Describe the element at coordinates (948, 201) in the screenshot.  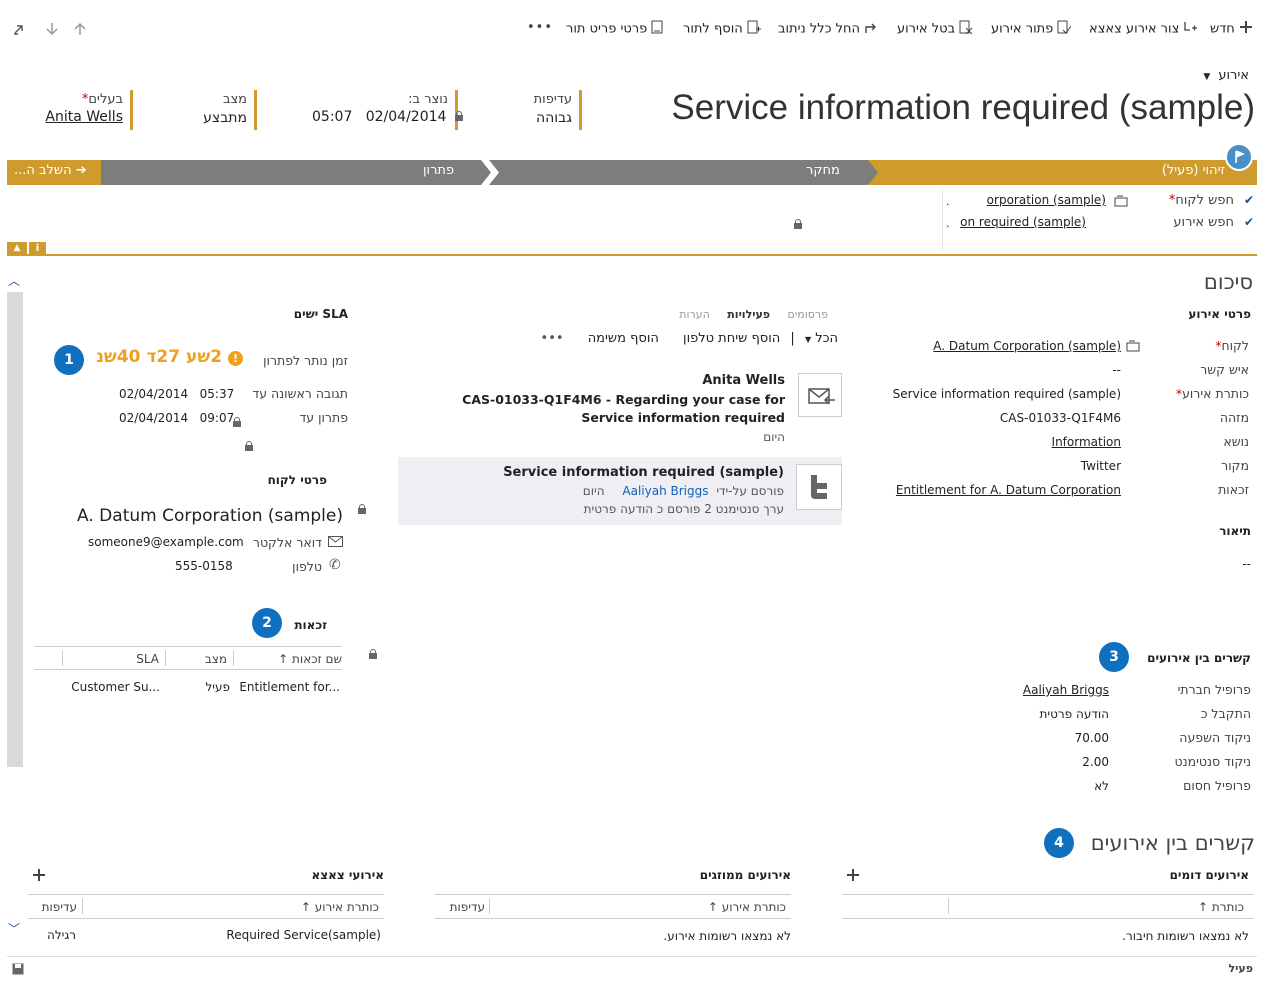
I see `step-prefix: .` at that location.